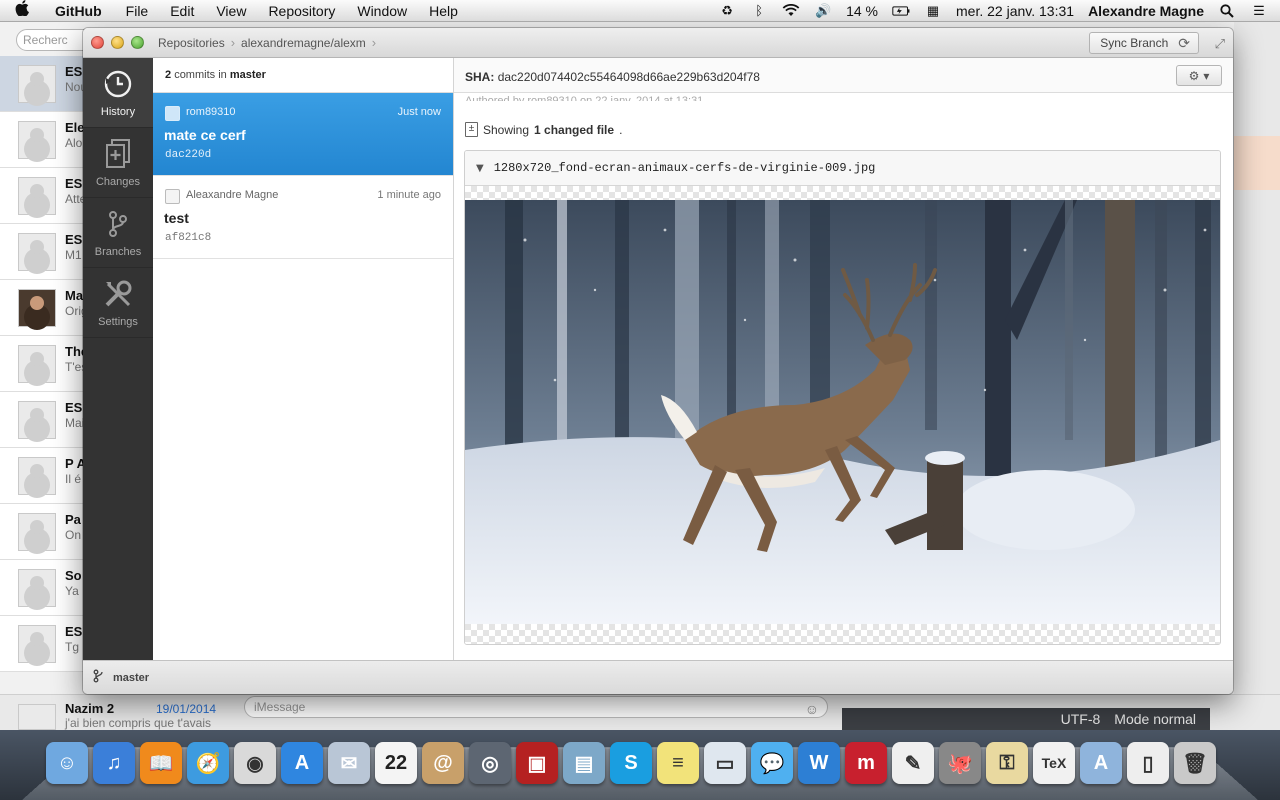  I want to click on commit-header-text: commits in, so click(200, 75).